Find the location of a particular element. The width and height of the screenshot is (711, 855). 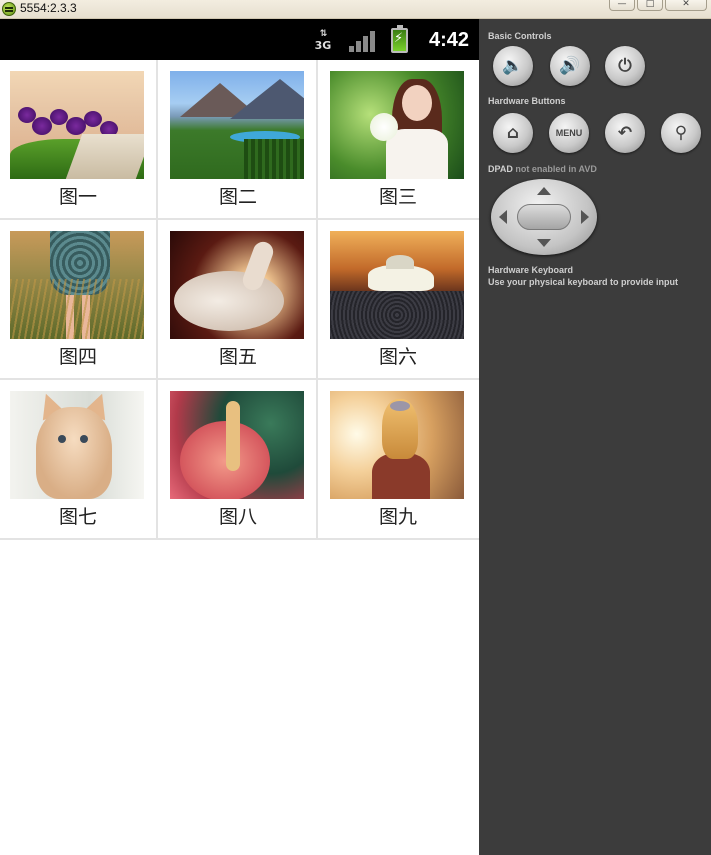

close-button: ✕ is located at coordinates (686, 5).